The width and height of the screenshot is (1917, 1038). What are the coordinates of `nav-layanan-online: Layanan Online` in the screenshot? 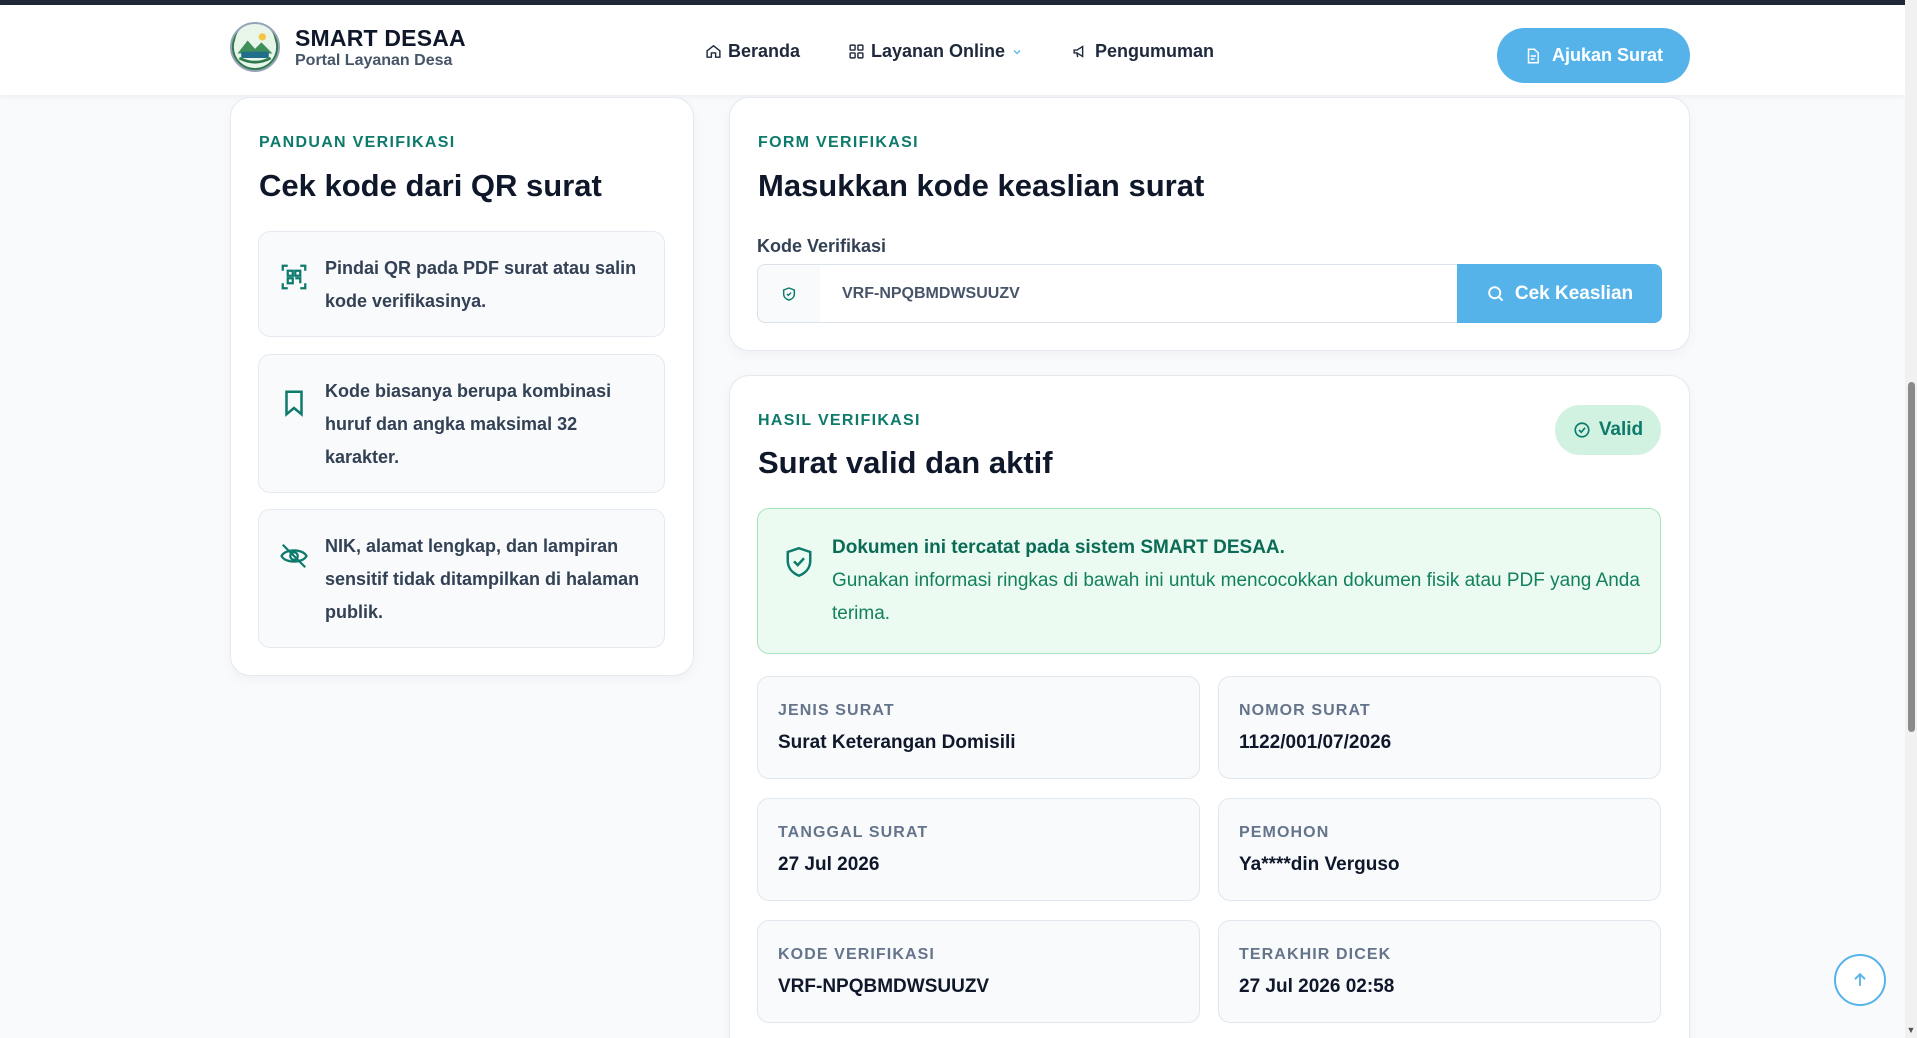 It's located at (935, 51).